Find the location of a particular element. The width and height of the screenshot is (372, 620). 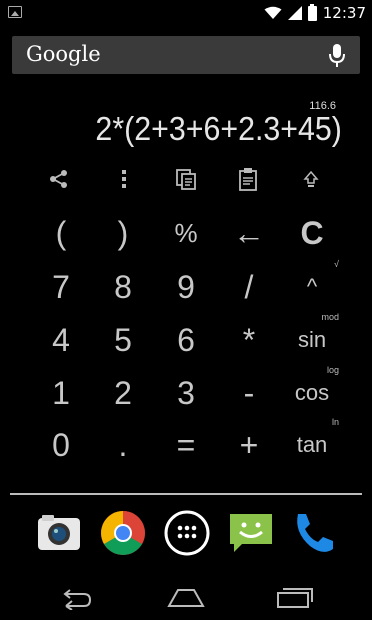

key-tan: tan ln is located at coordinates (312, 444).